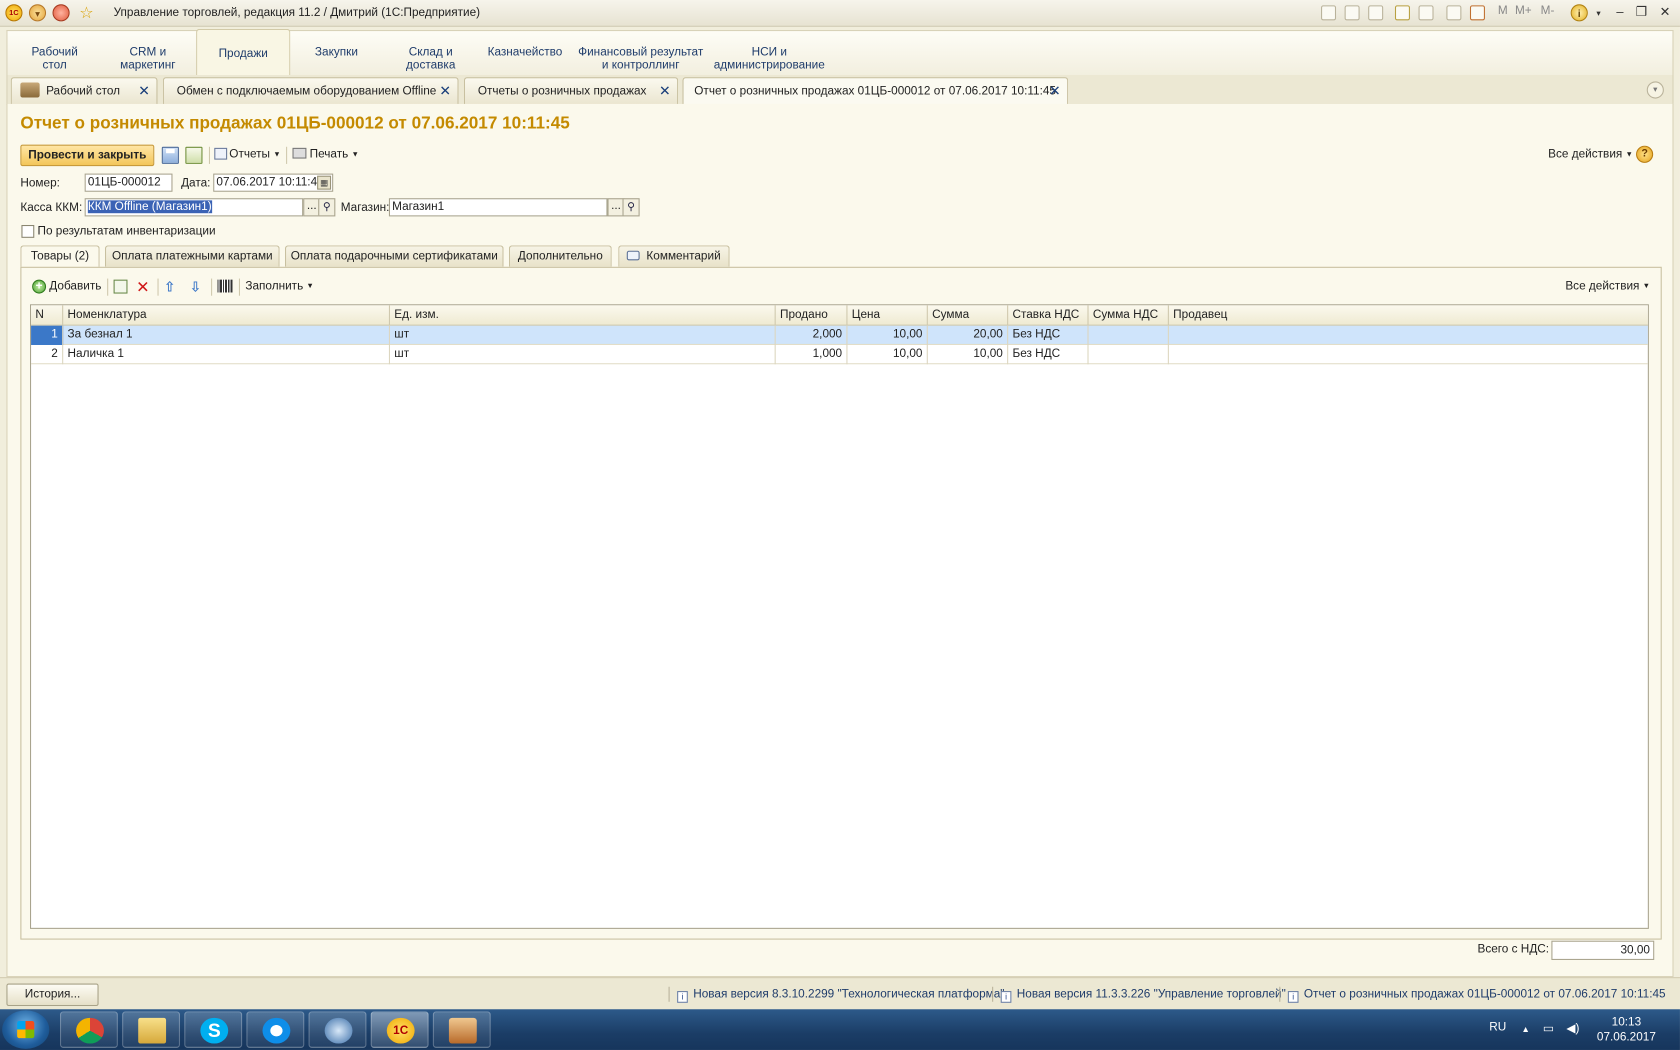 The image size is (1680, 1050). What do you see at coordinates (812, 335) in the screenshot?
I see `cell-sold: 2,000` at bounding box center [812, 335].